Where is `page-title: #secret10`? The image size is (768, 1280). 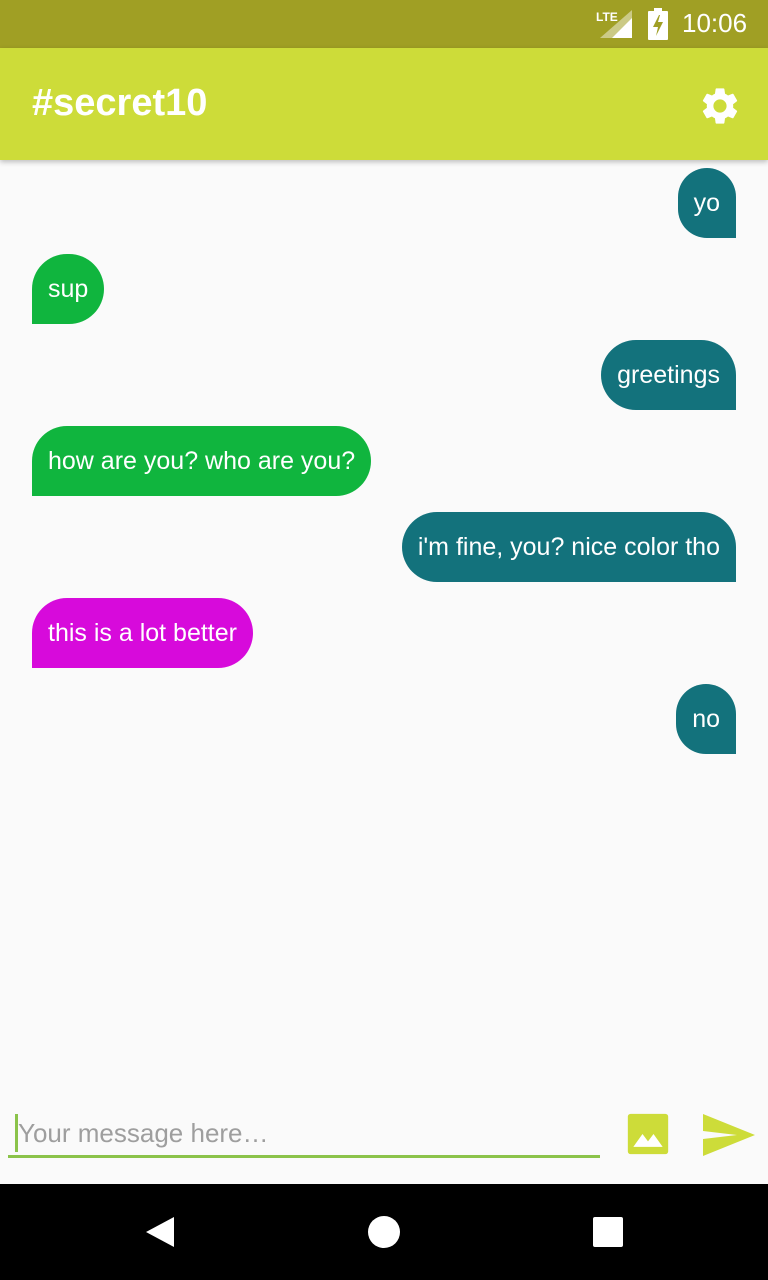 page-title: #secret10 is located at coordinates (120, 103).